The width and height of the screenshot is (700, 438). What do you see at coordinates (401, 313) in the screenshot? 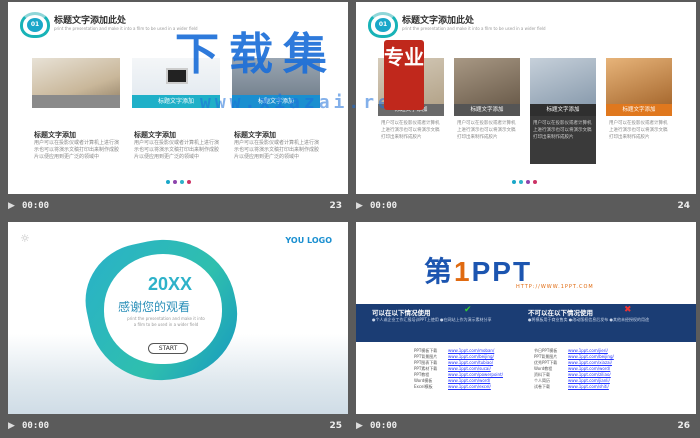
I see `allowed-heading: 可以在以下情况使用` at bounding box center [401, 313].